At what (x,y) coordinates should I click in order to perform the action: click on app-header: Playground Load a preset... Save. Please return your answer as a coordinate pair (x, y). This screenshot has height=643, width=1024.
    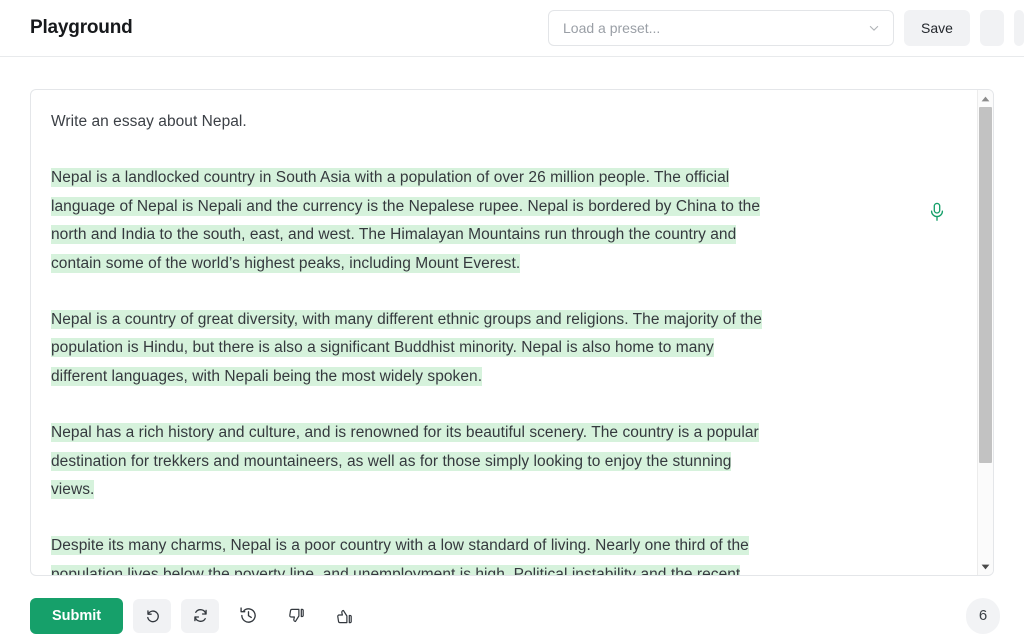
    Looking at the image, I should click on (512, 28).